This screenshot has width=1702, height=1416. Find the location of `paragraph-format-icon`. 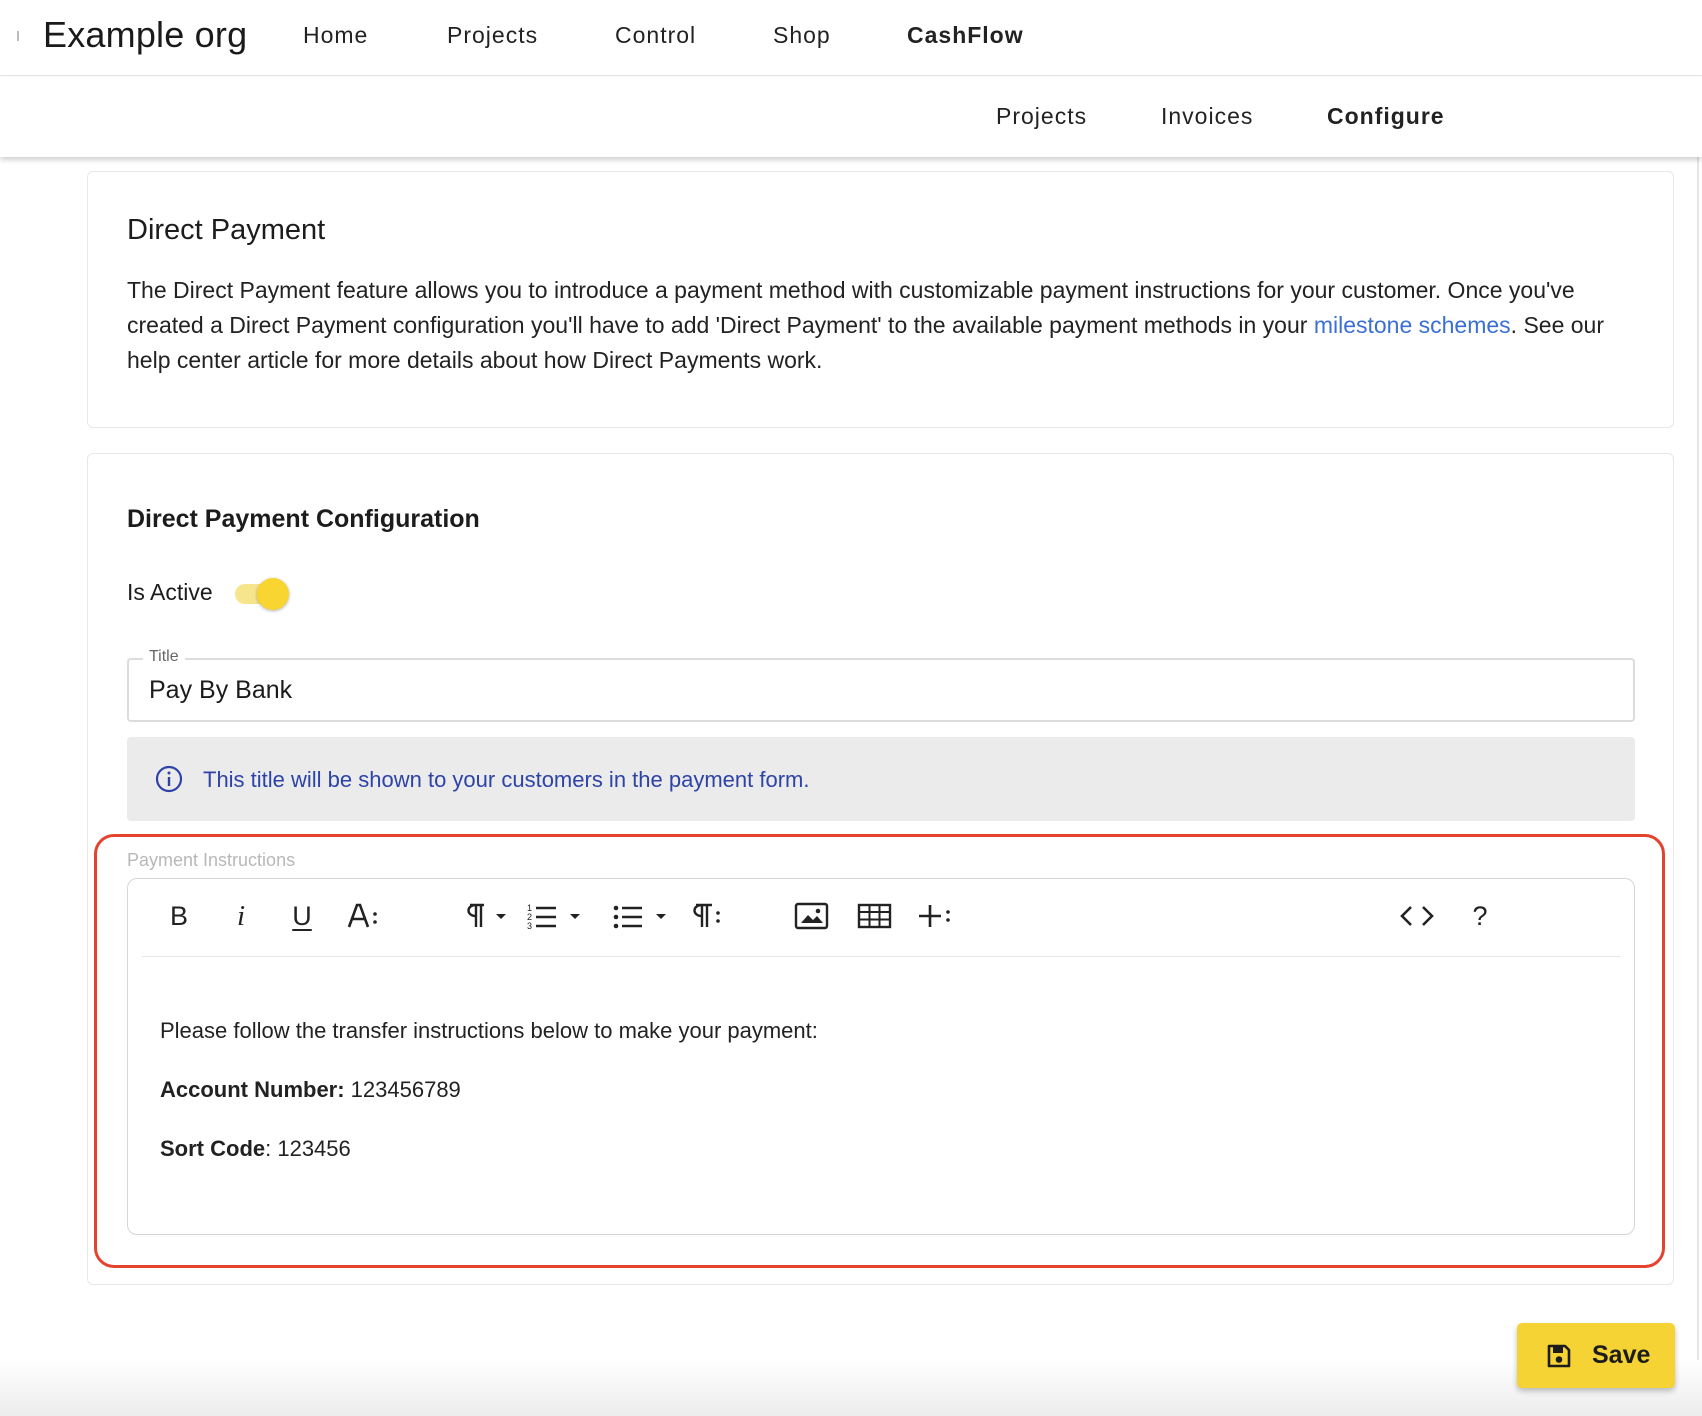

paragraph-format-icon is located at coordinates (488, 916).